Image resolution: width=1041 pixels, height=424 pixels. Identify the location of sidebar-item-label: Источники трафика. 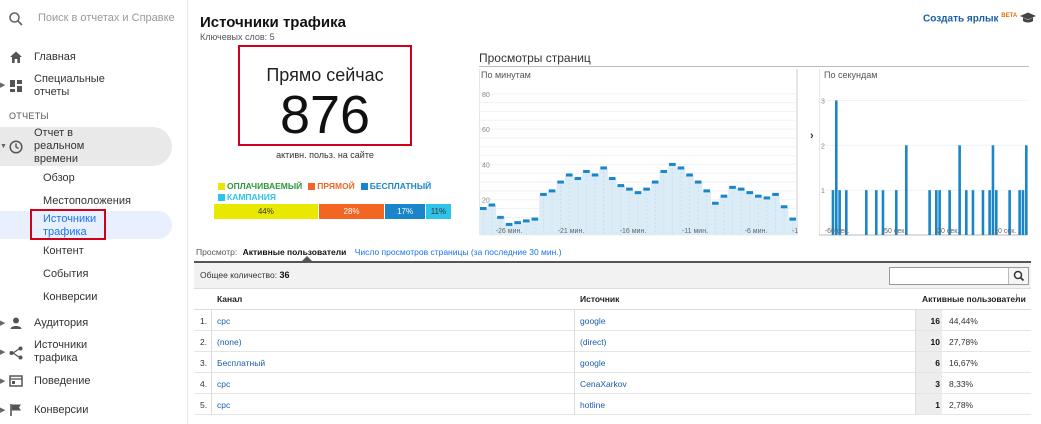
(61, 351).